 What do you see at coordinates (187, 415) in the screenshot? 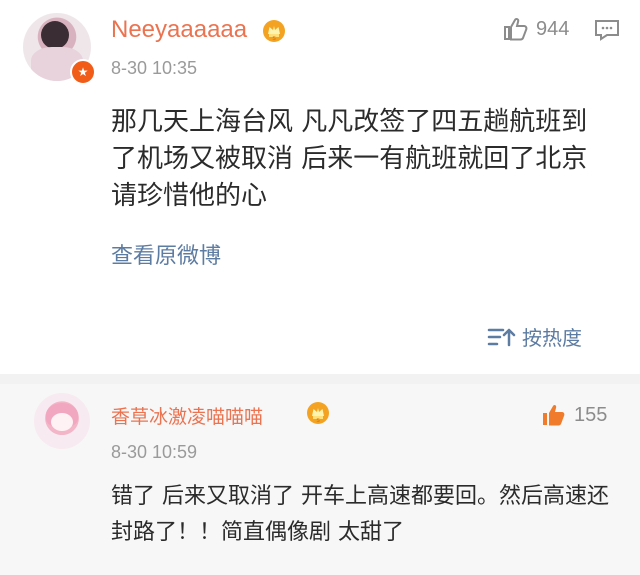
I see `reply-username: 香草冰激凌喵喵喵` at bounding box center [187, 415].